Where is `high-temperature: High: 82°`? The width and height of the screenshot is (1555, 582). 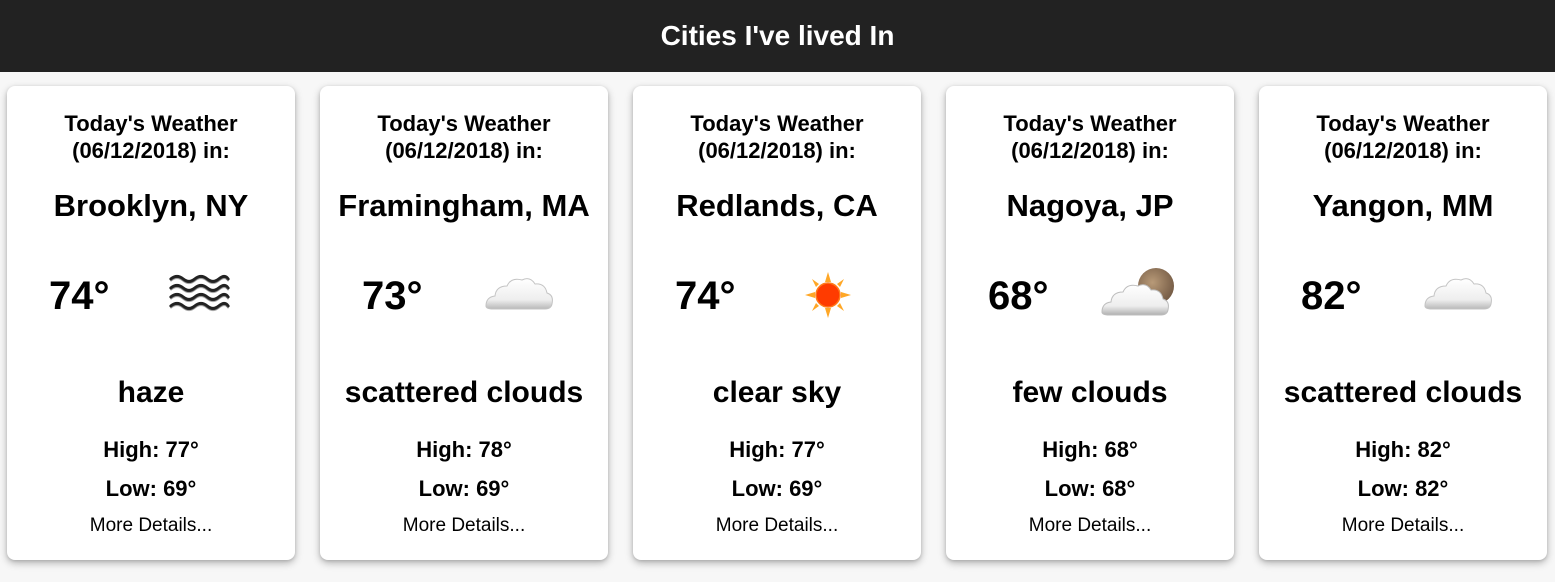
high-temperature: High: 82° is located at coordinates (1403, 449).